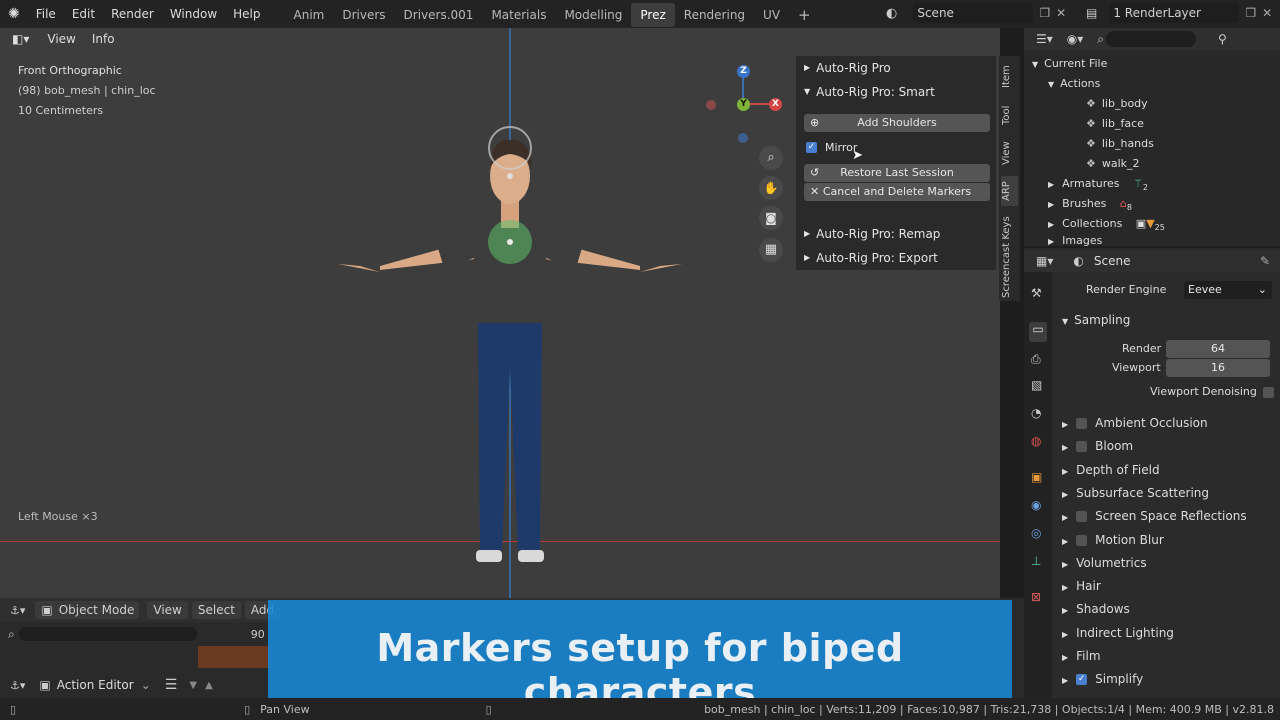 The image size is (1280, 720). What do you see at coordinates (1113, 540) in the screenshot?
I see `render-section-panel: ▶ Motion Blur` at bounding box center [1113, 540].